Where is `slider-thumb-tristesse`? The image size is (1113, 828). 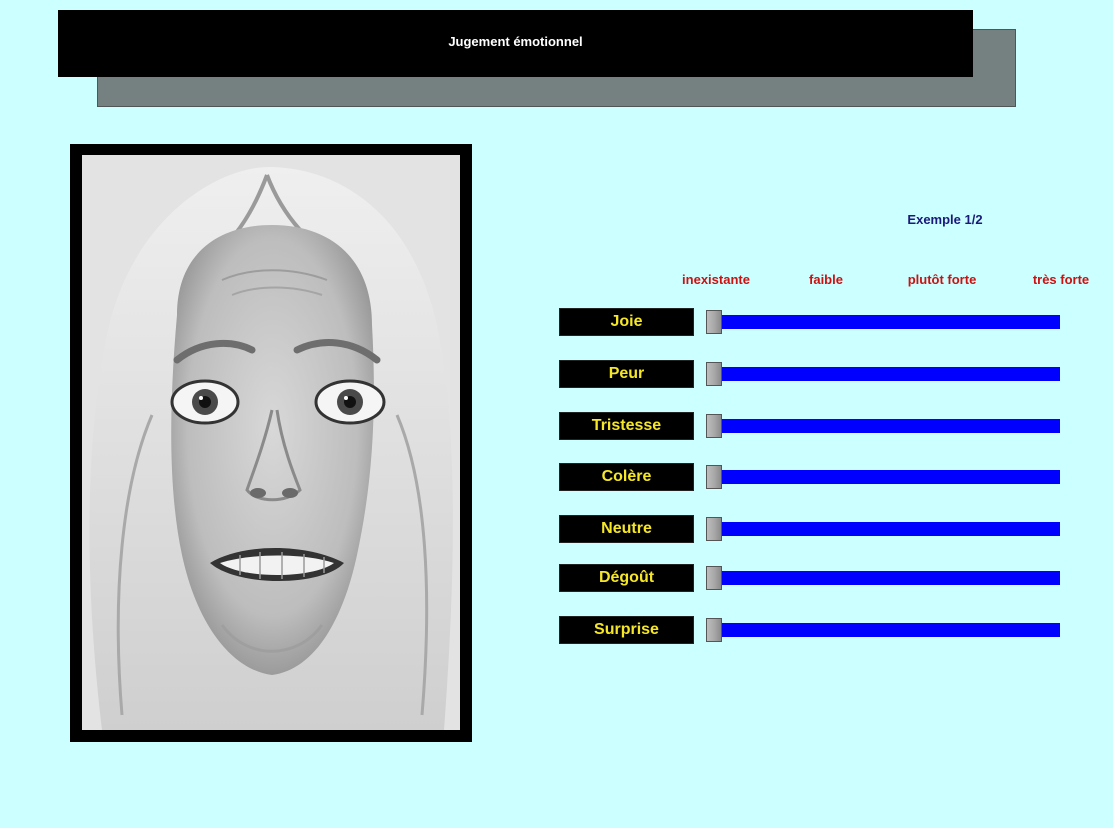 slider-thumb-tristesse is located at coordinates (714, 426).